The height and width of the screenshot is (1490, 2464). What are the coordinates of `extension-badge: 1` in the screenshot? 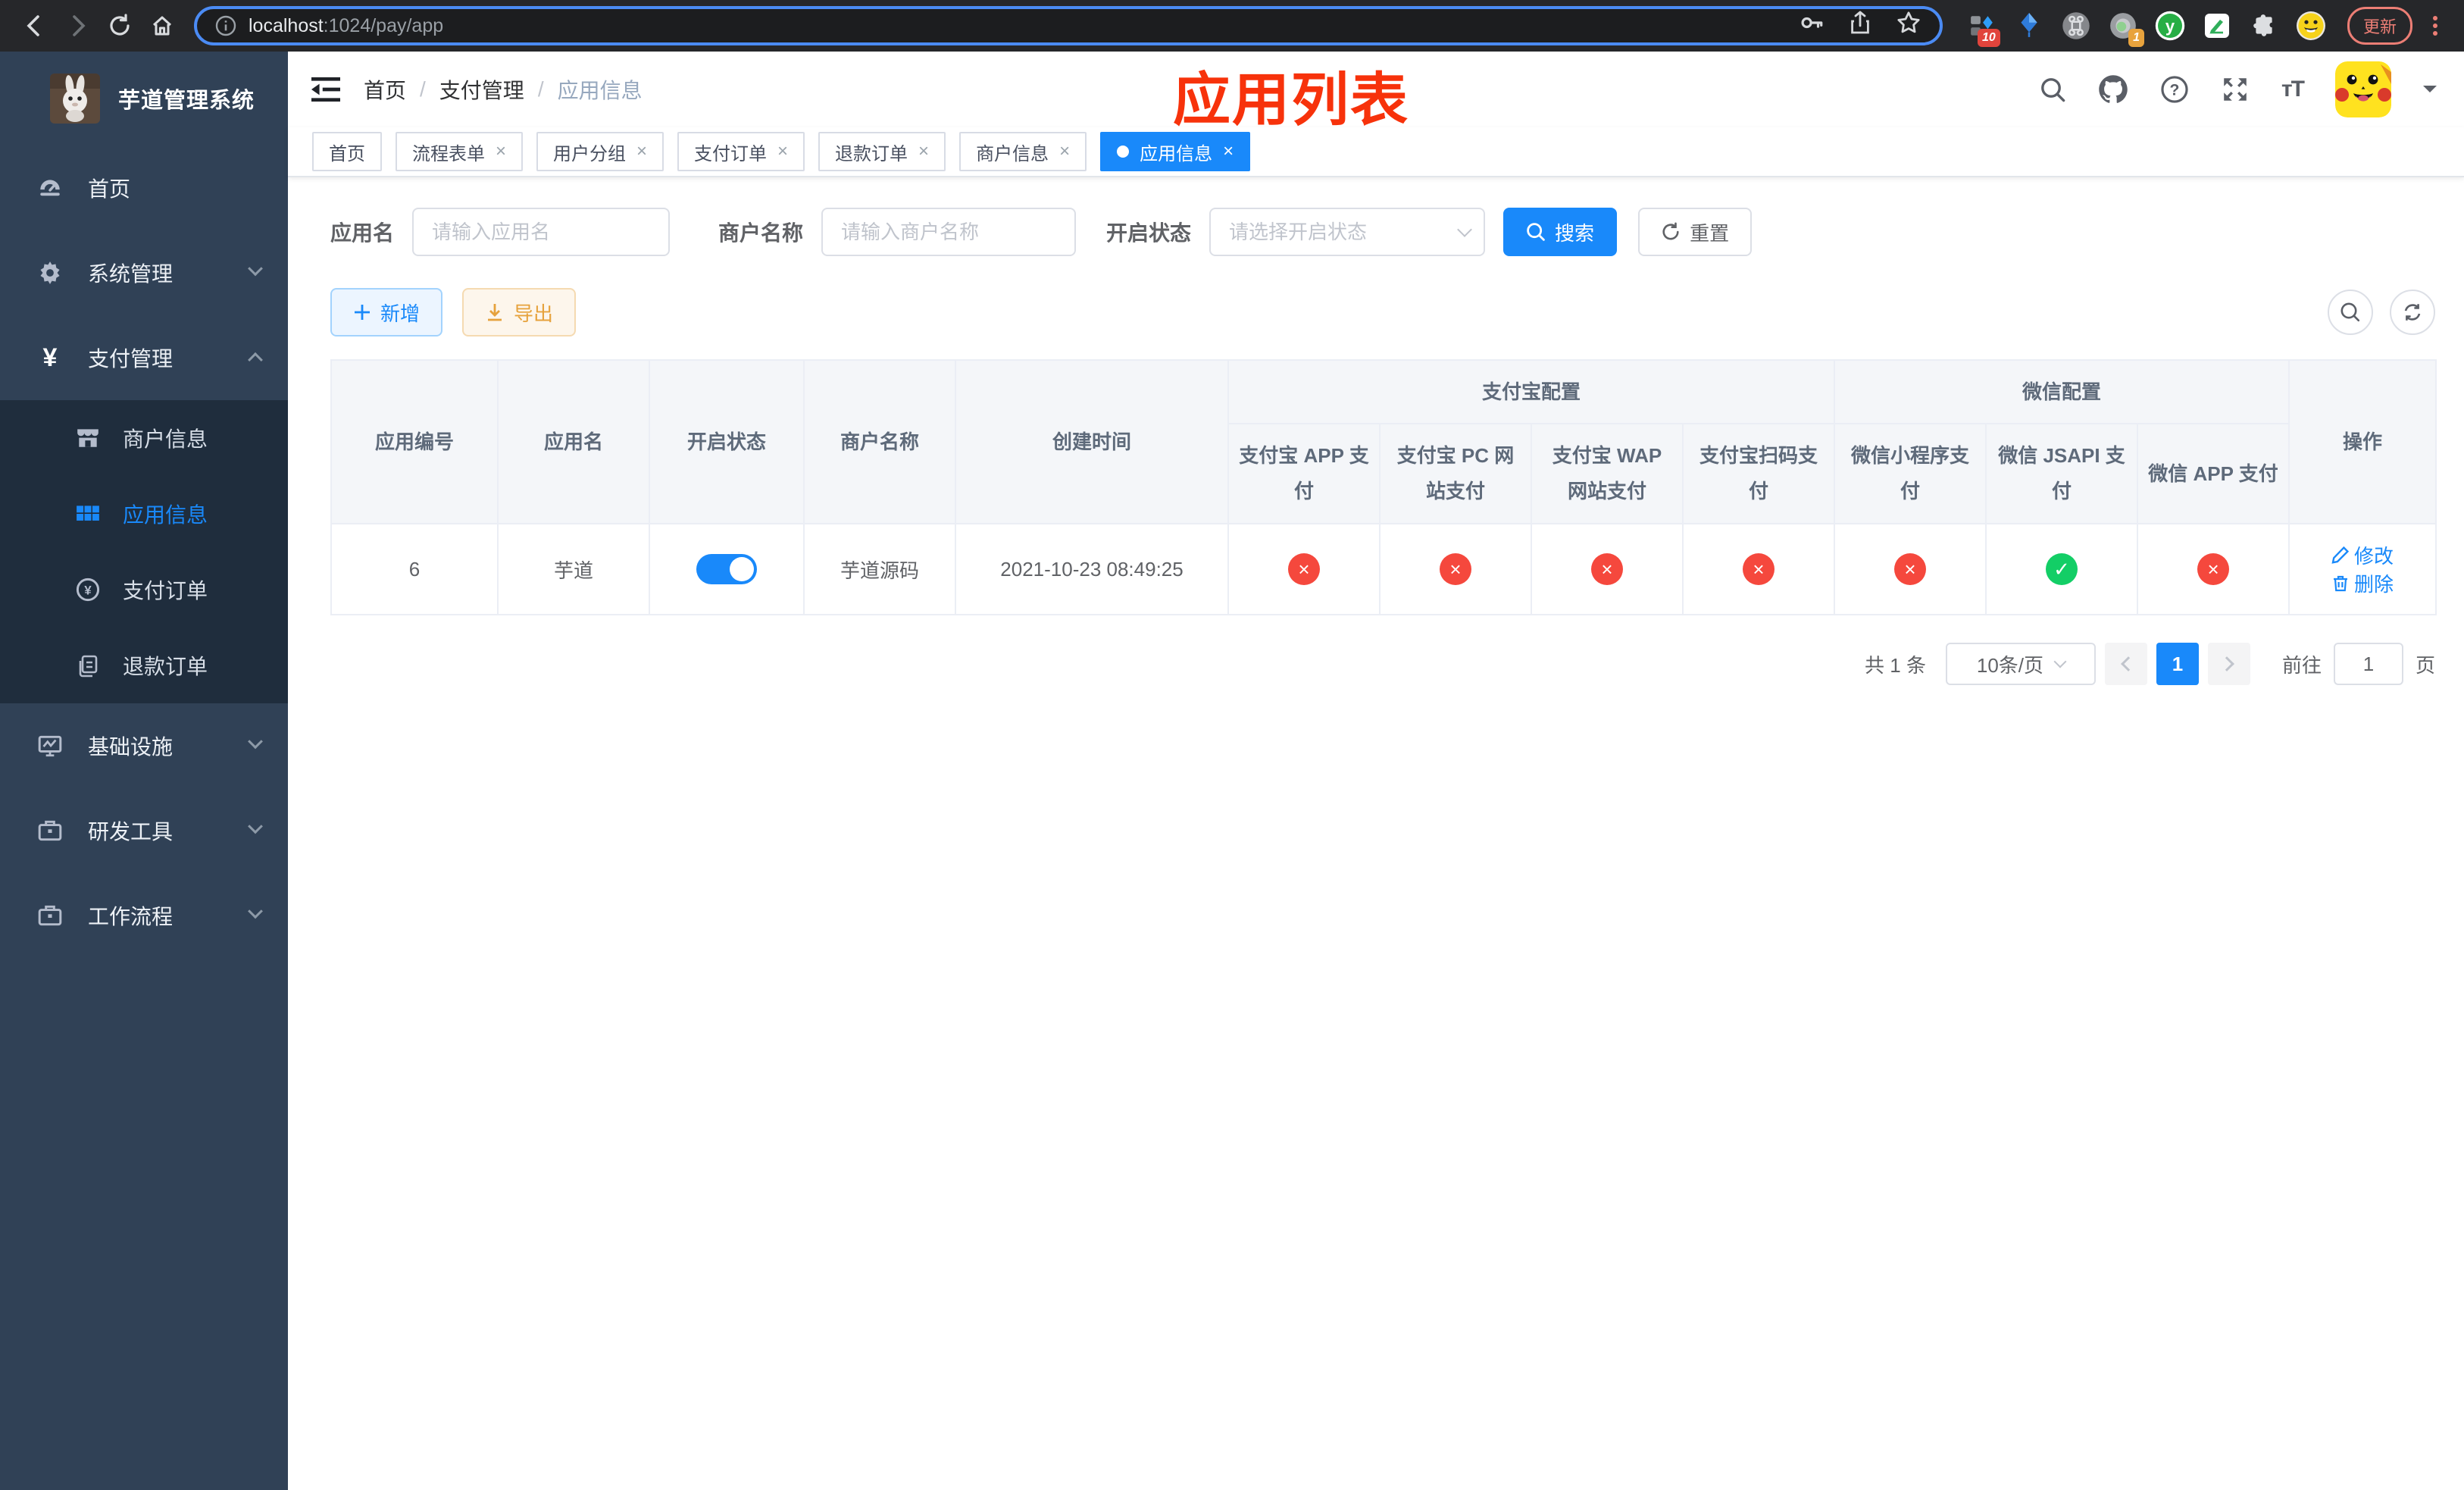 It's located at (2136, 38).